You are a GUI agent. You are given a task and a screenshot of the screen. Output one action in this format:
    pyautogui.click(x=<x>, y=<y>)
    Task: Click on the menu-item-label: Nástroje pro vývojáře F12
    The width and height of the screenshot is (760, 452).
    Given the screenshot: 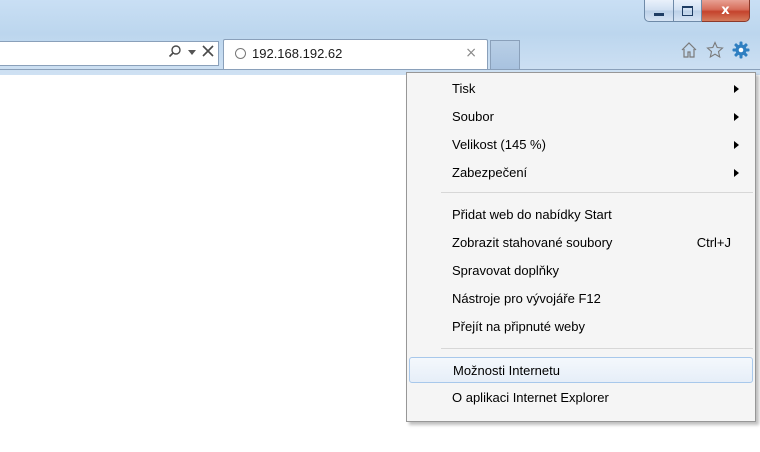 What is the action you would take?
    pyautogui.click(x=526, y=298)
    